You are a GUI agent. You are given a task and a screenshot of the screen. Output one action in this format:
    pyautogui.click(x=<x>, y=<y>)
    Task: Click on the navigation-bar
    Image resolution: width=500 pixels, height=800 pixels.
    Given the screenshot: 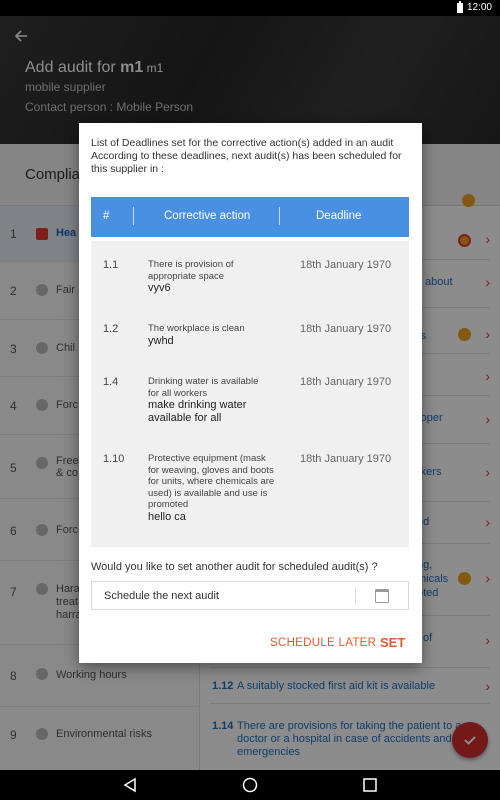 What is the action you would take?
    pyautogui.click(x=250, y=785)
    